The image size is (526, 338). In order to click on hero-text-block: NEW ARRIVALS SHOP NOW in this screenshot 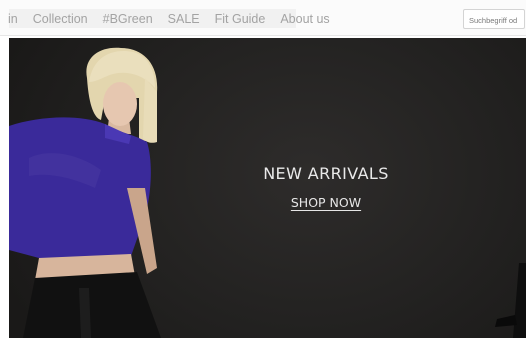, I will do `click(326, 188)`.